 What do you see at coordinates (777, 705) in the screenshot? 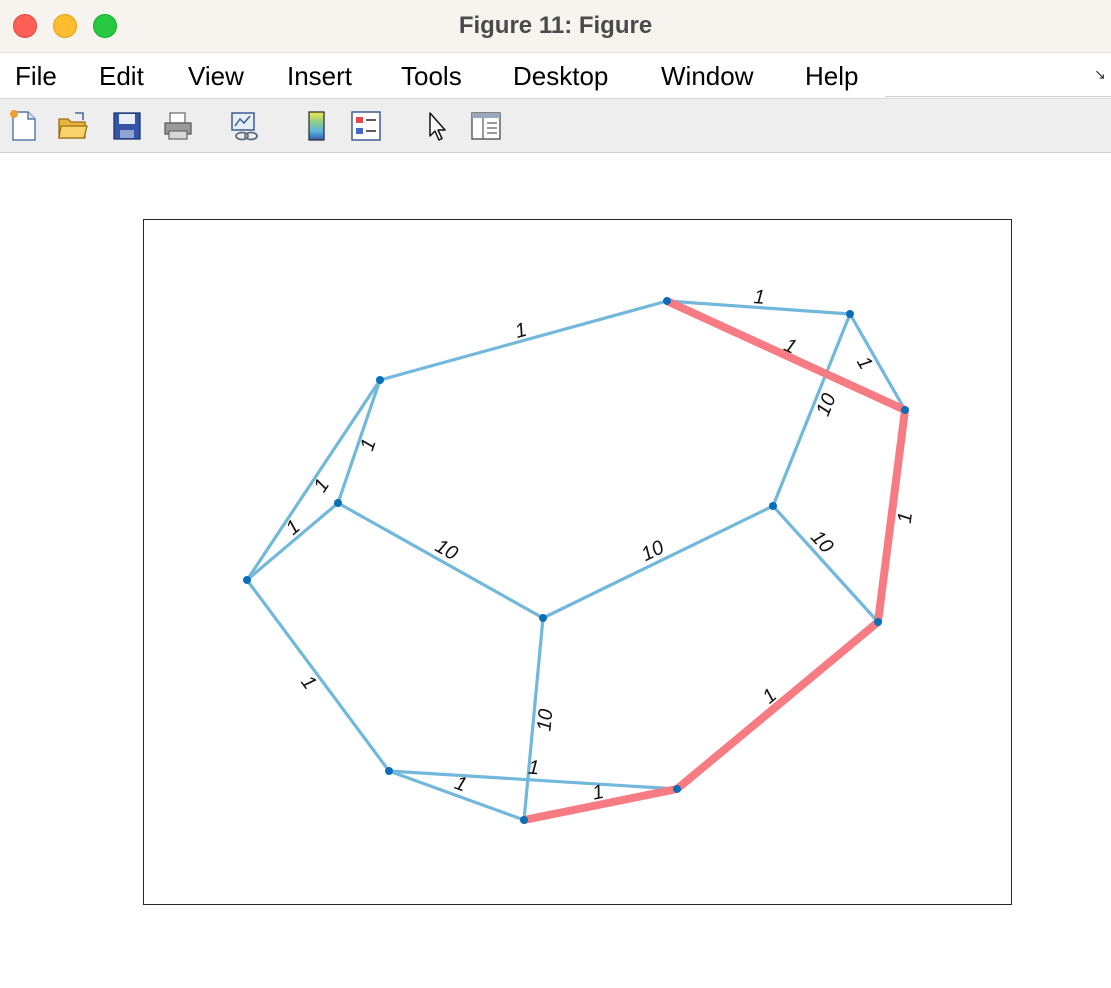
I see `graph-edge-highlighted` at bounding box center [777, 705].